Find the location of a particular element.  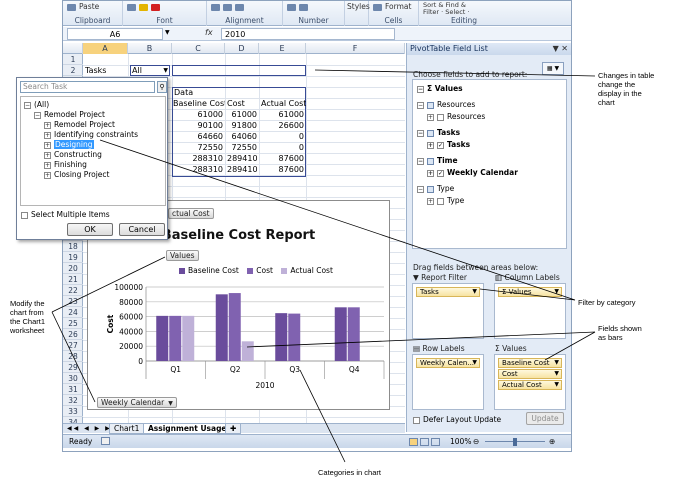

tab-chart1: Chart1 is located at coordinates (127, 429).